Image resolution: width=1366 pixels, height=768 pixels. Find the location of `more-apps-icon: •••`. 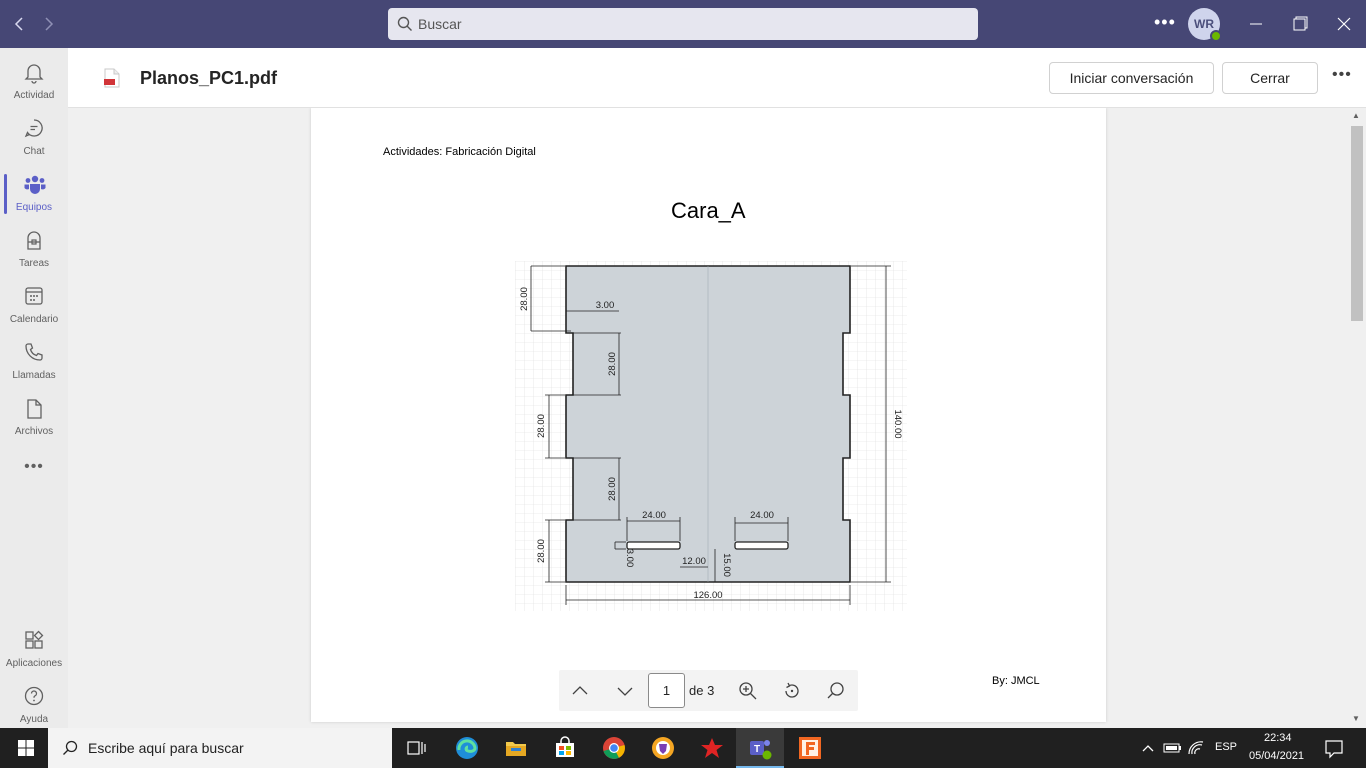

more-apps-icon: ••• is located at coordinates (34, 467).